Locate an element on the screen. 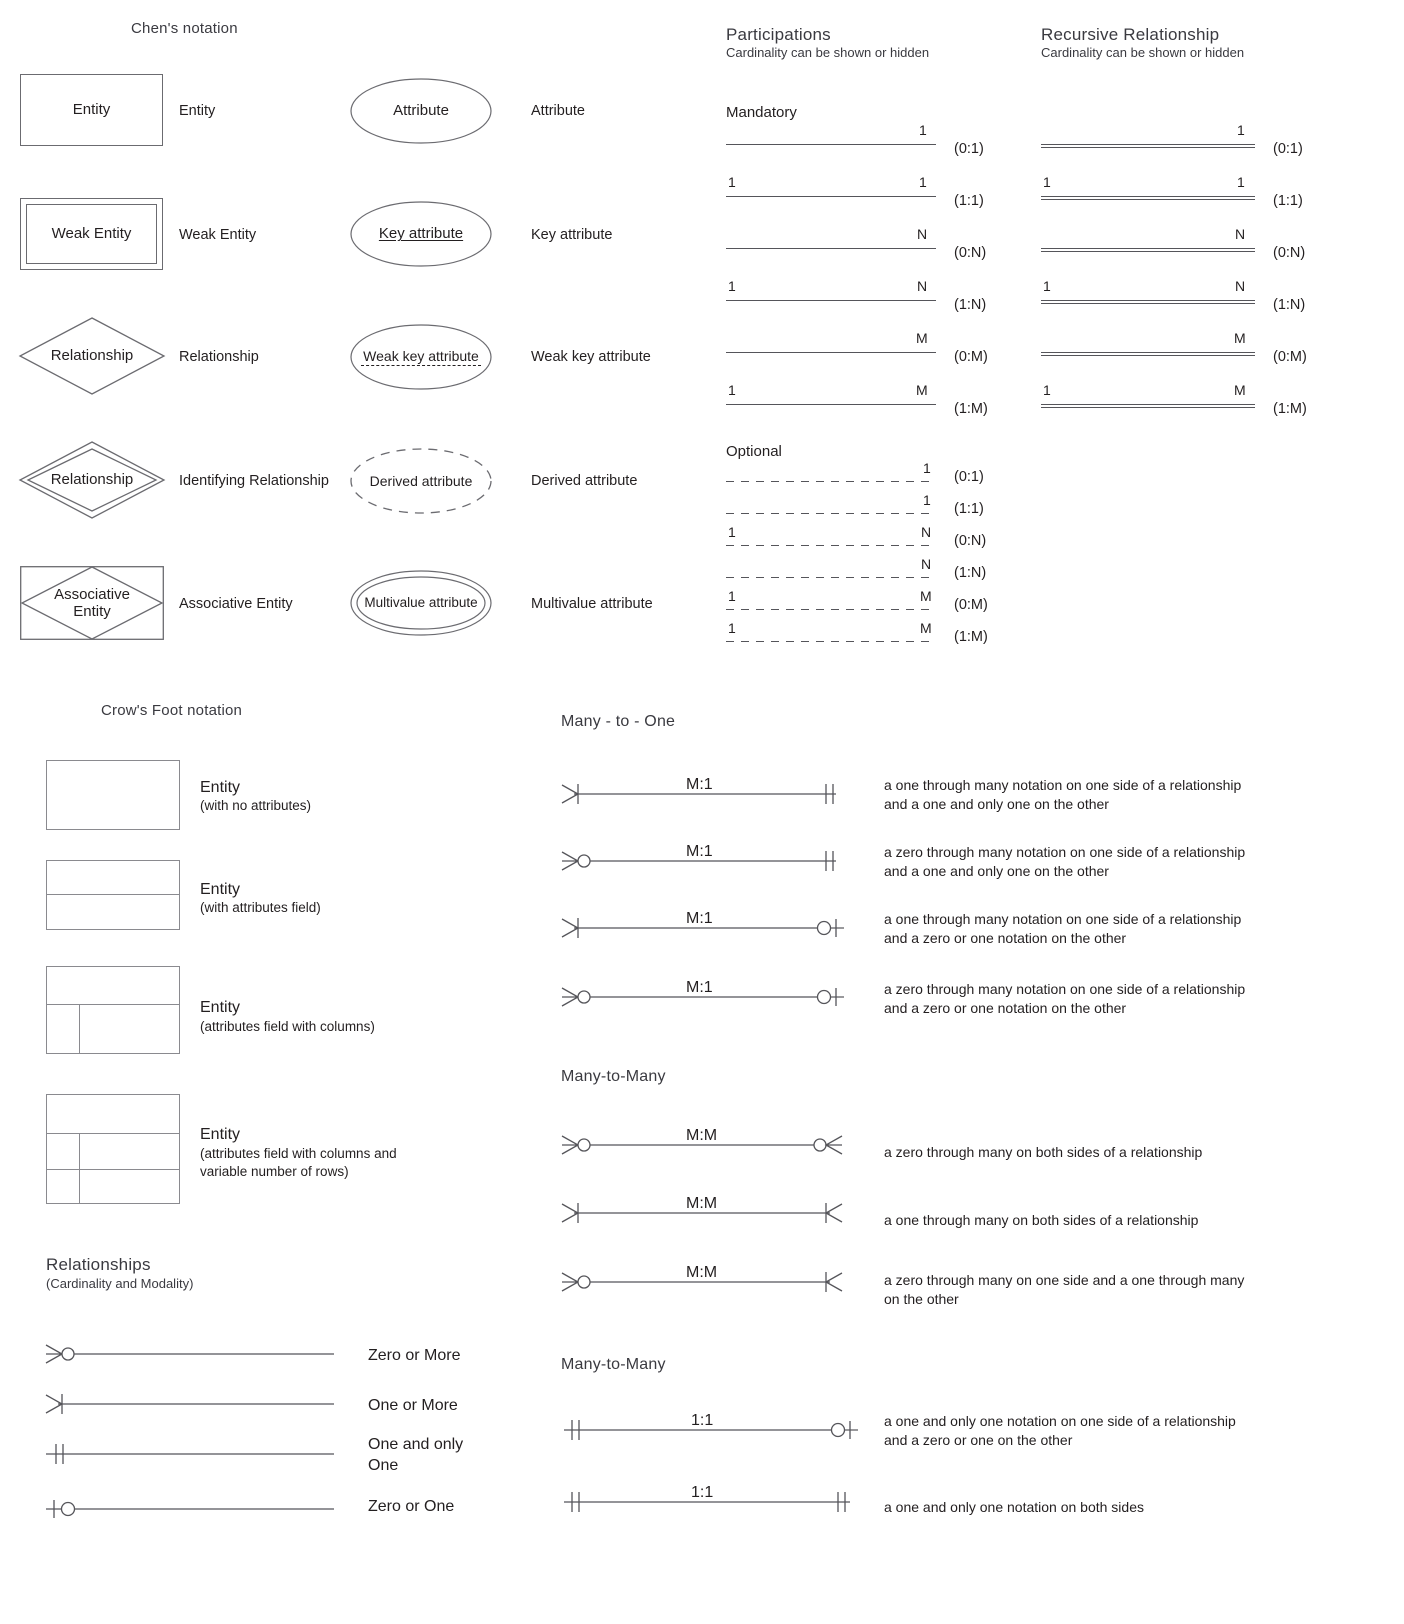  crowsfoot-entity-3-title: Entity is located at coordinates (220, 1007).